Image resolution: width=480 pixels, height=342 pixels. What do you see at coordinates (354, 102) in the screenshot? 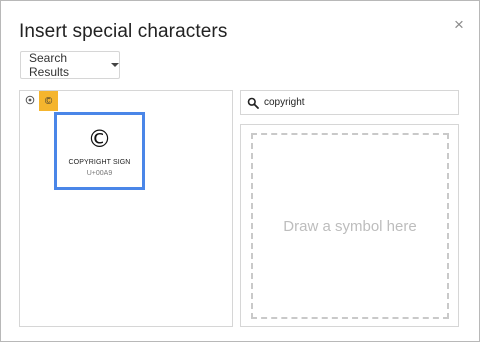
I see `search-input` at bounding box center [354, 102].